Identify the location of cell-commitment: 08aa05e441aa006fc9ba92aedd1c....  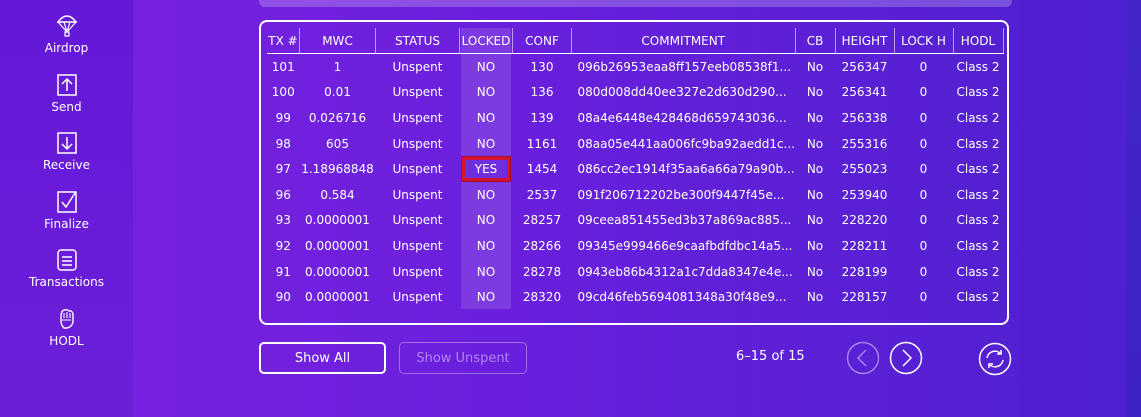
(686, 143).